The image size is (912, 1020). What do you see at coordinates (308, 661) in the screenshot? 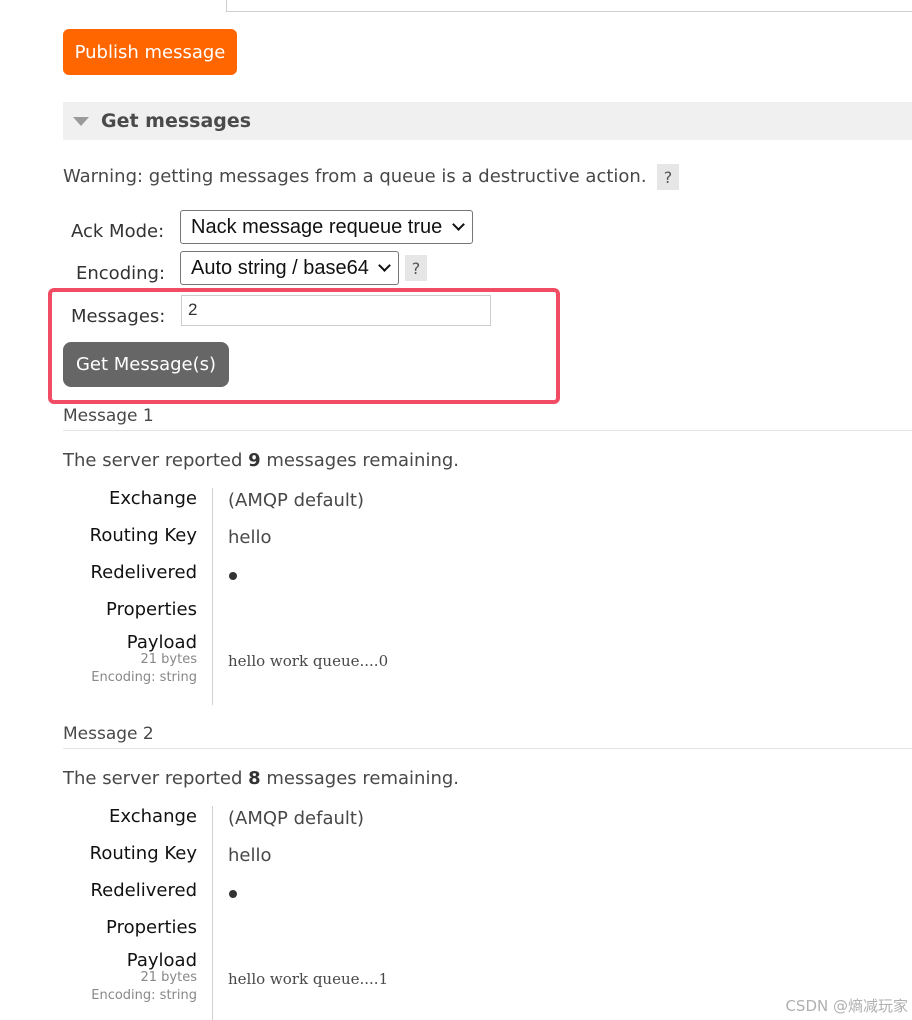
I see `message-1-payload: hello work queue....0` at bounding box center [308, 661].